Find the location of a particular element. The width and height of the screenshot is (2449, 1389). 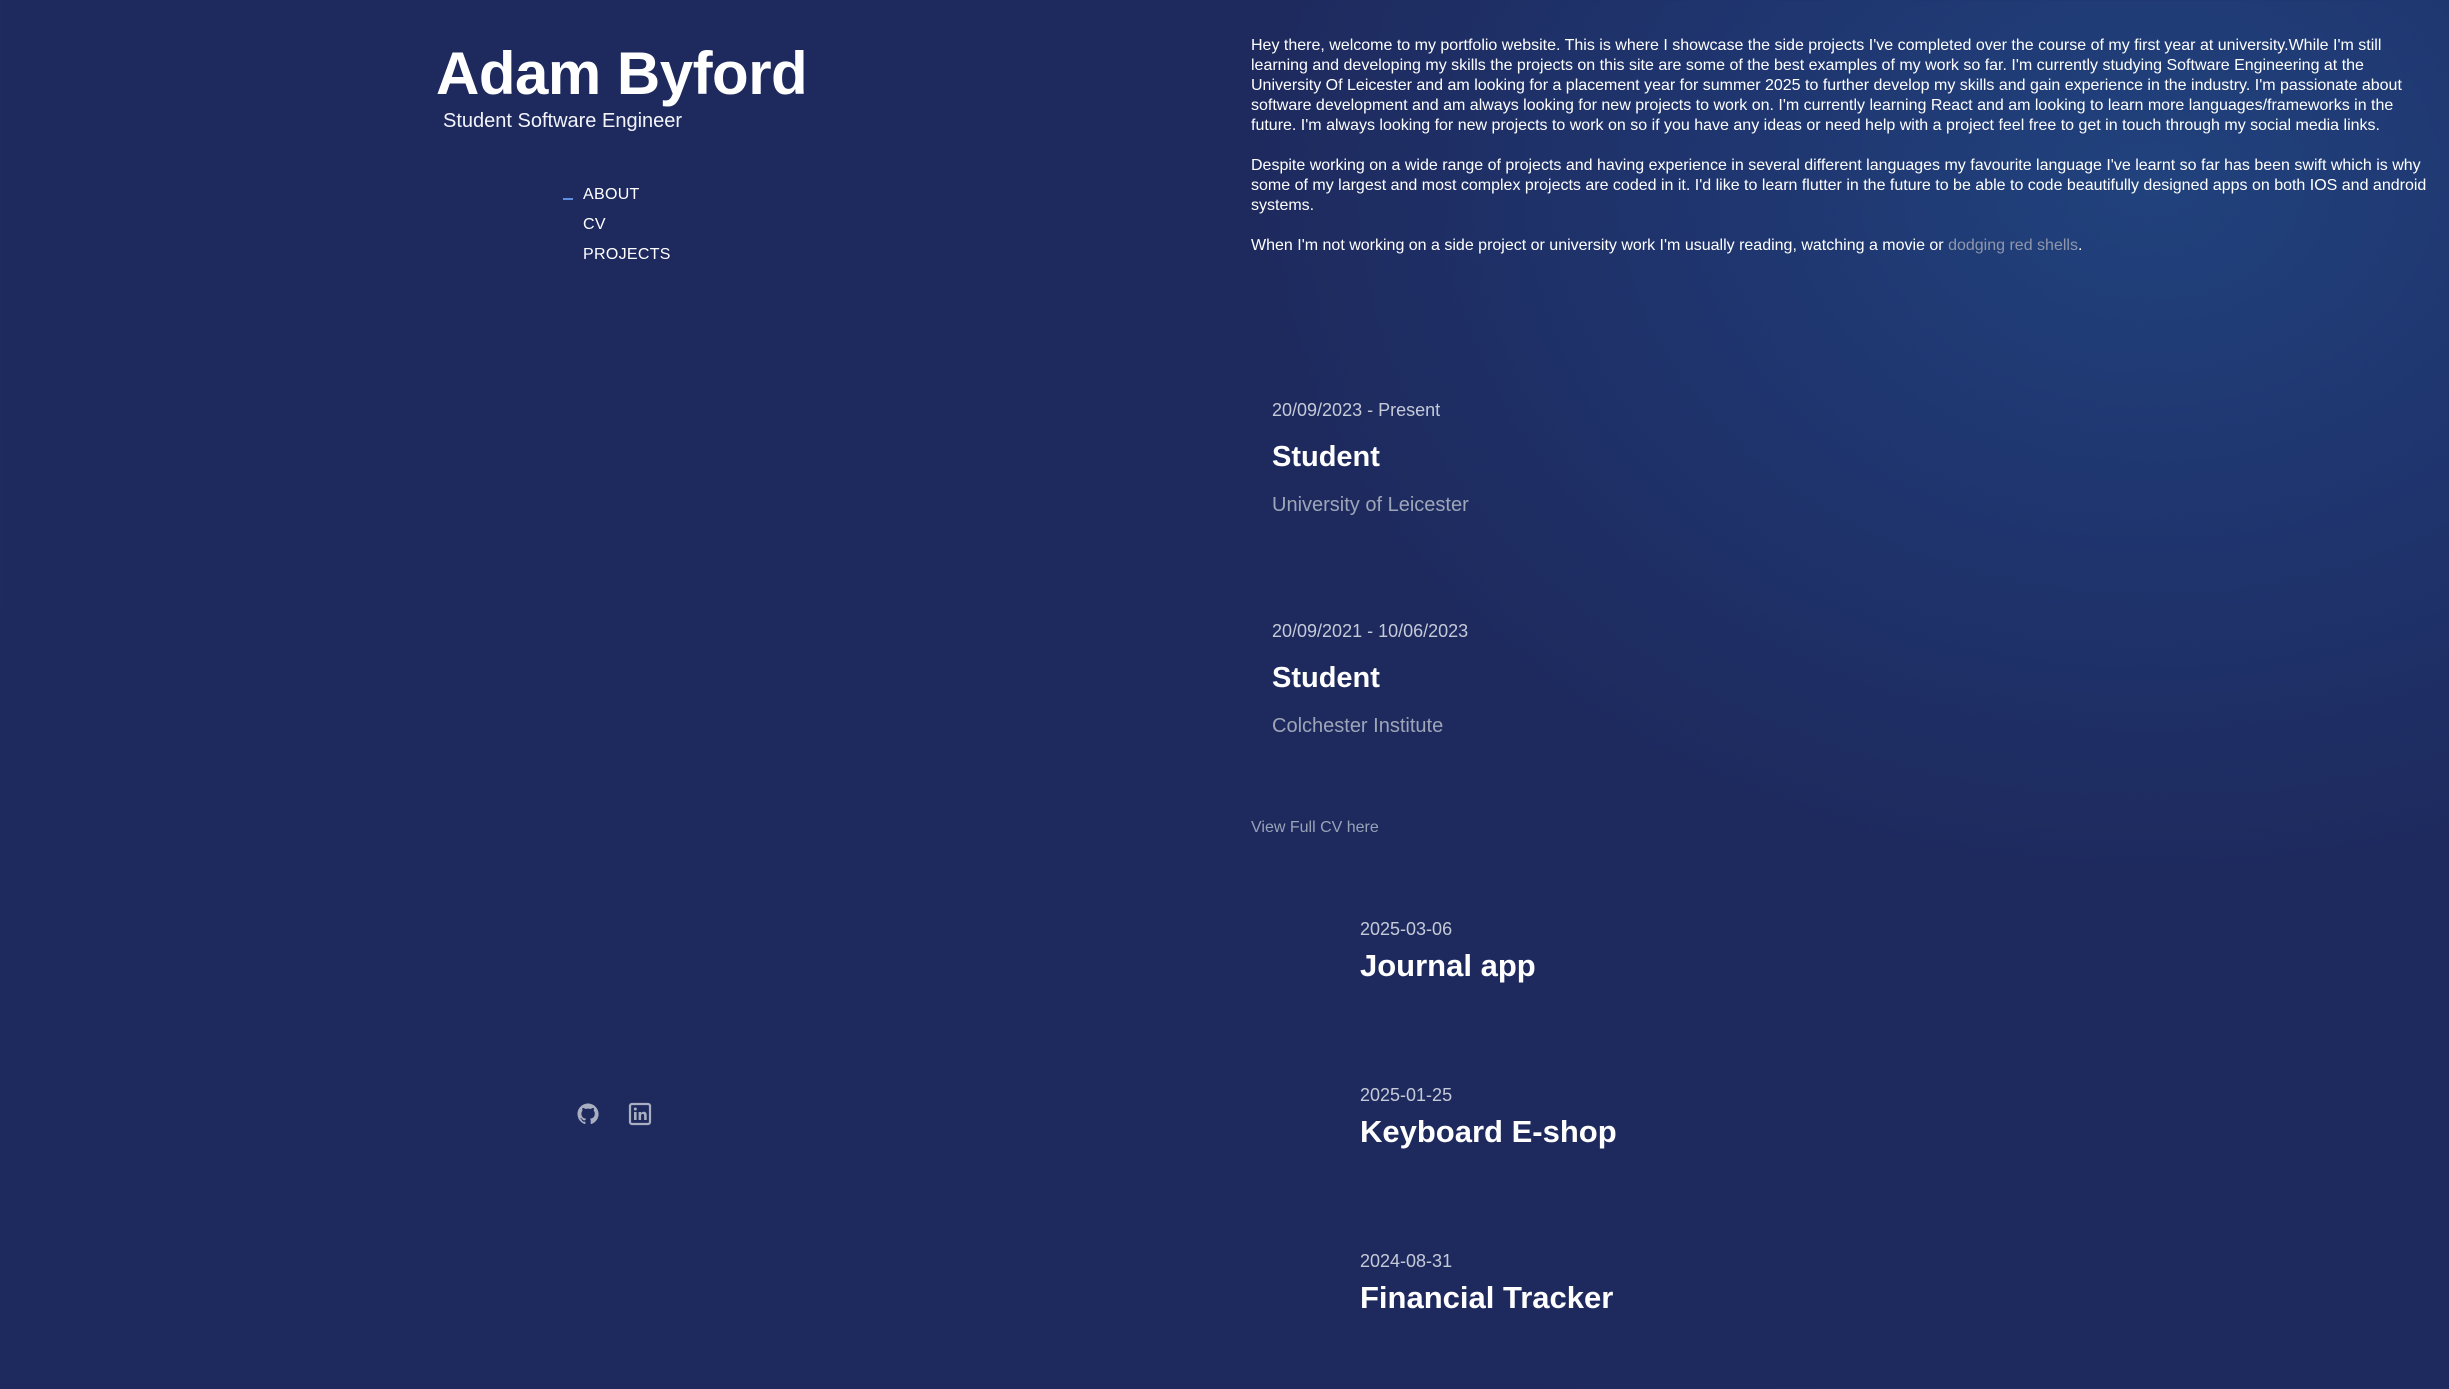

nav-item-label: PROJECTS is located at coordinates (627, 254).